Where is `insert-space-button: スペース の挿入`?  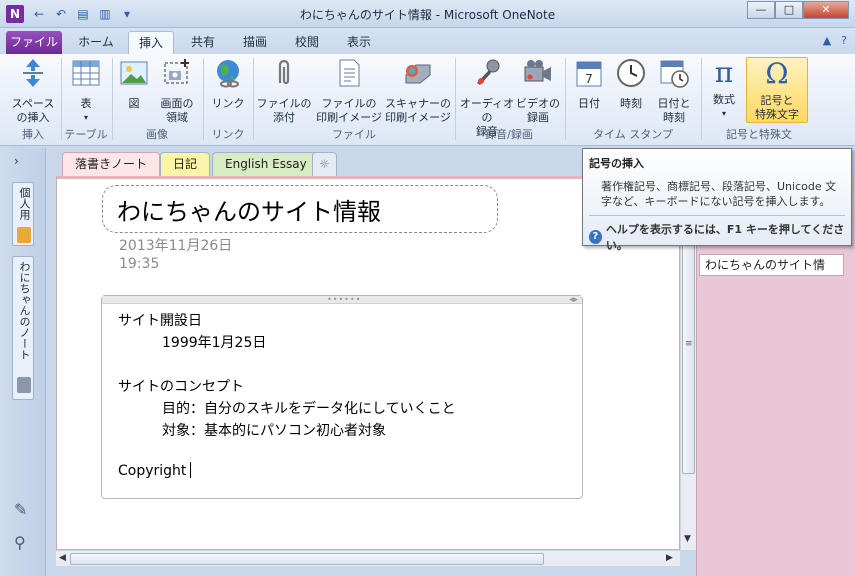
insert-space-button: スペース の挿入 is located at coordinates (33, 91).